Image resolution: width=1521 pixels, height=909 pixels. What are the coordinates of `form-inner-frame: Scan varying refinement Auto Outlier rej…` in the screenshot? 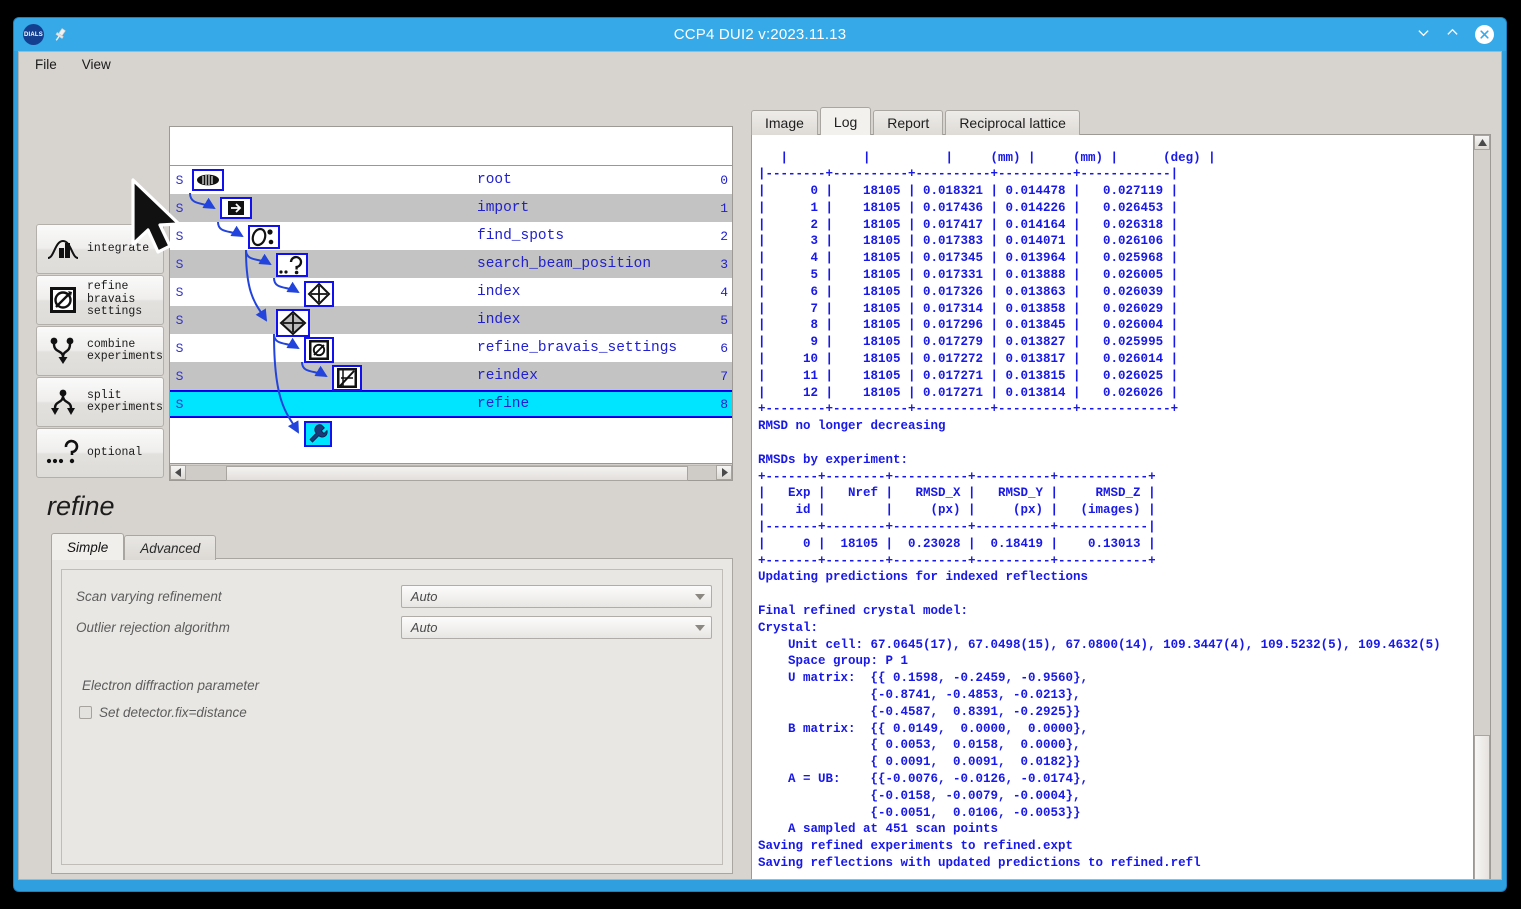 It's located at (392, 717).